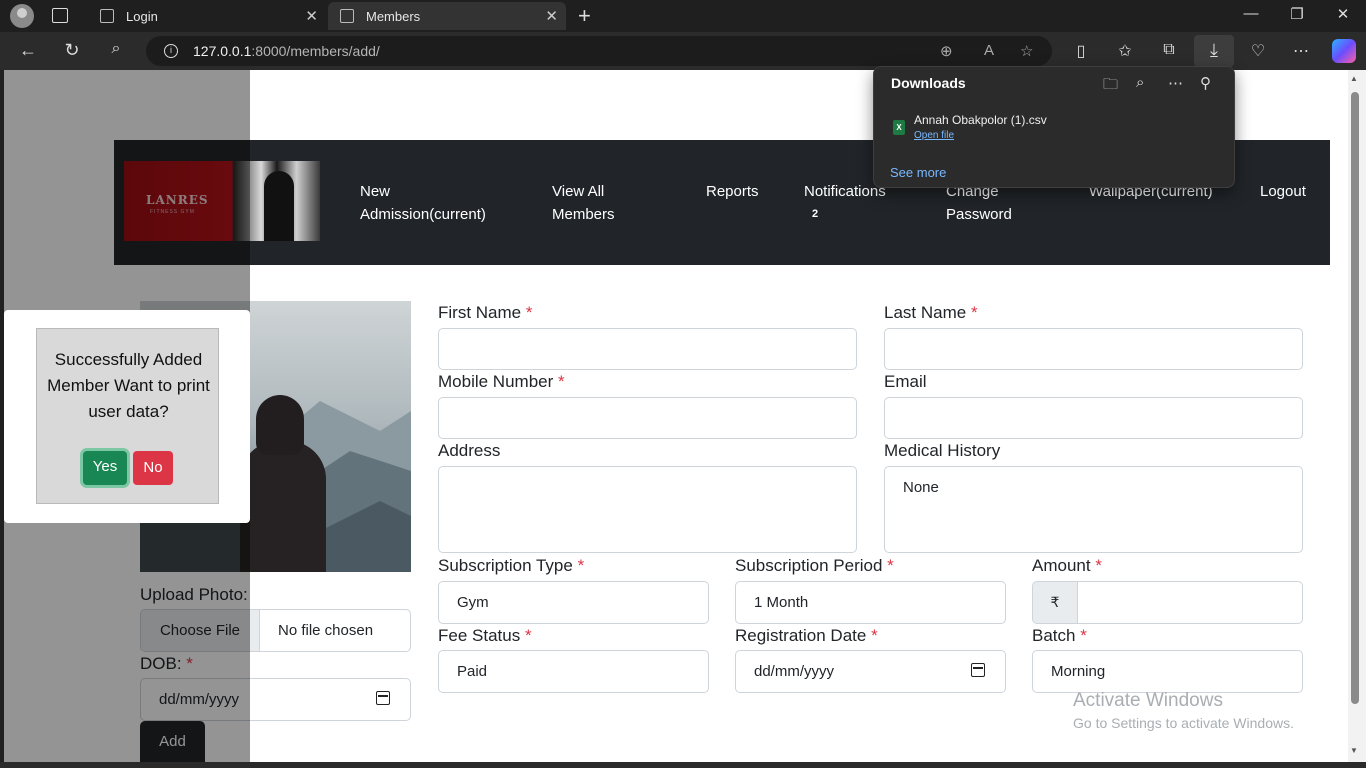 The image size is (1366, 768). I want to click on favorite-star-icon: ☆, so click(1026, 51).